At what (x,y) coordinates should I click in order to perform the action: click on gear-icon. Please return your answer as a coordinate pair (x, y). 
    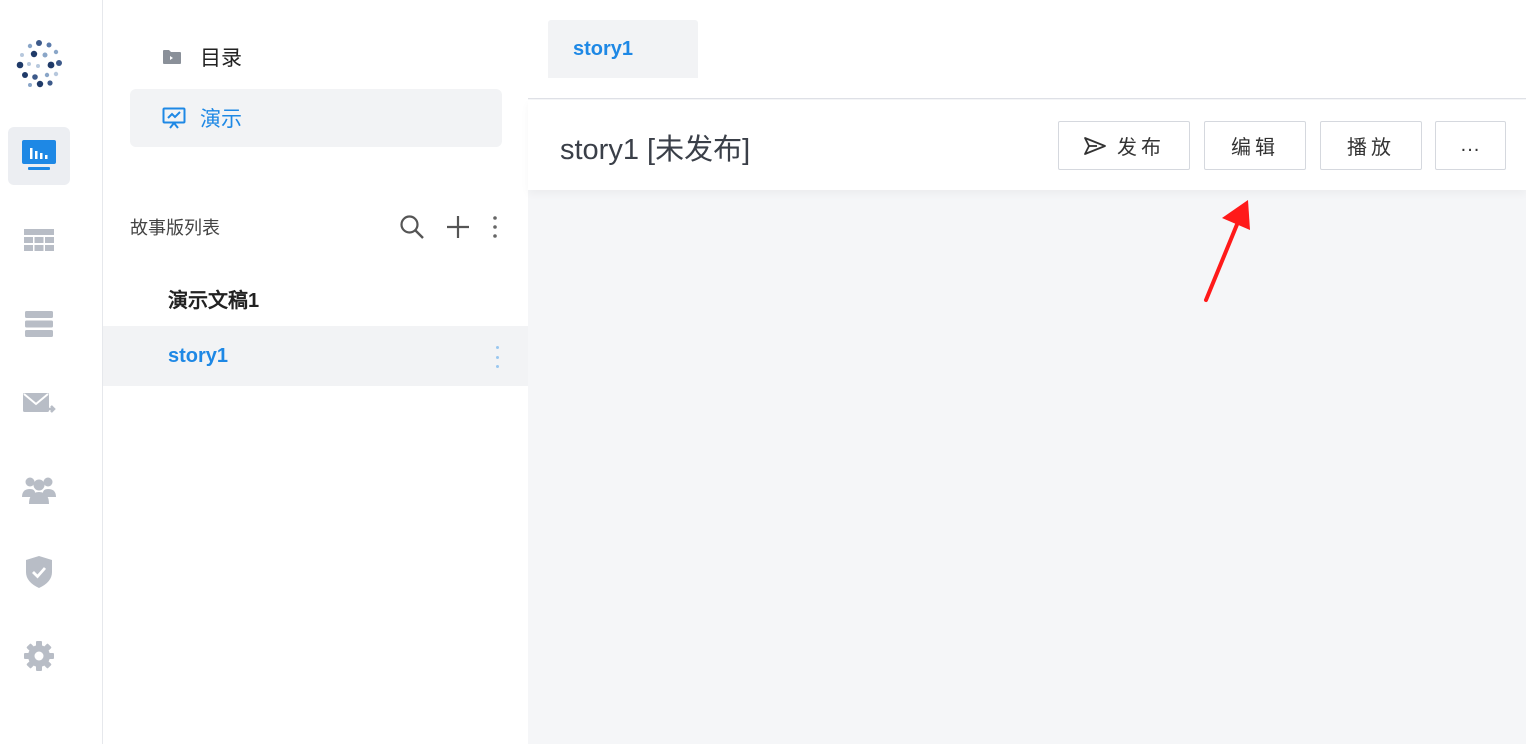
    Looking at the image, I should click on (39, 656).